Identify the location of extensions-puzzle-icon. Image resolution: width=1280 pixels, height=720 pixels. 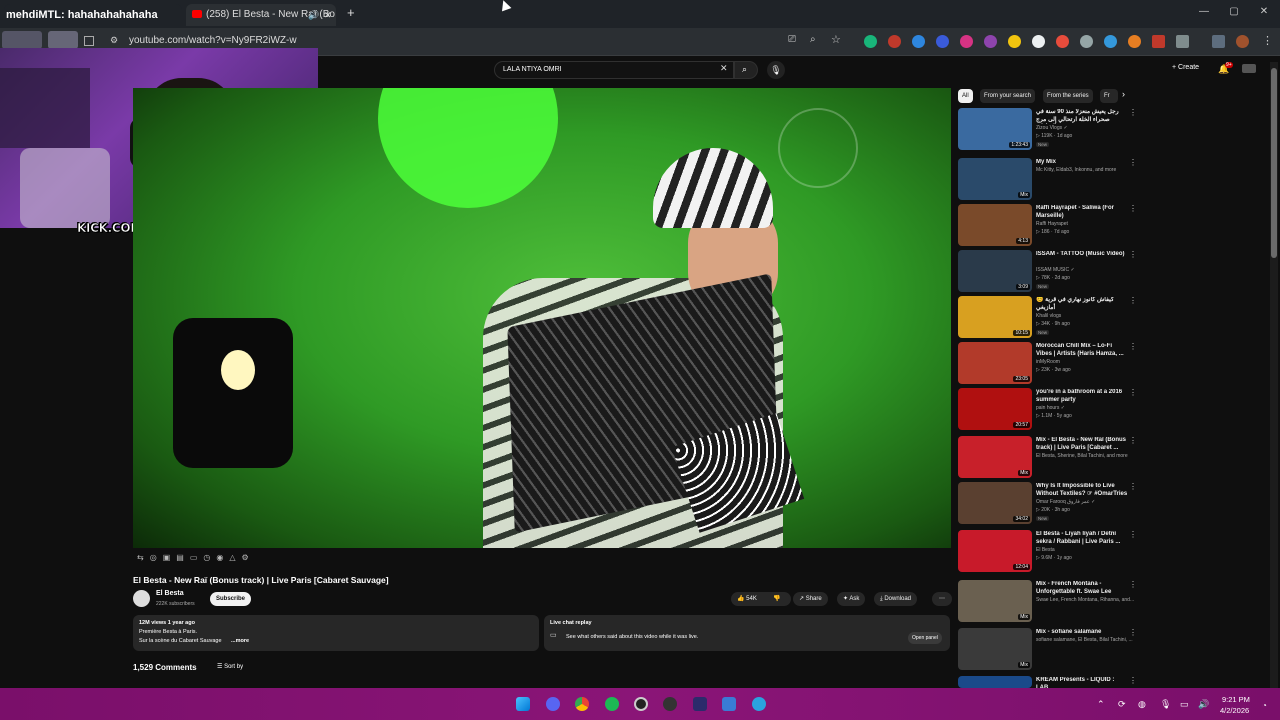
(1182, 41).